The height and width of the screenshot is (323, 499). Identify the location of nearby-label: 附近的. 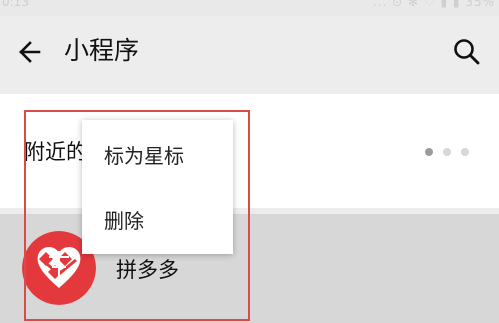
(55, 152).